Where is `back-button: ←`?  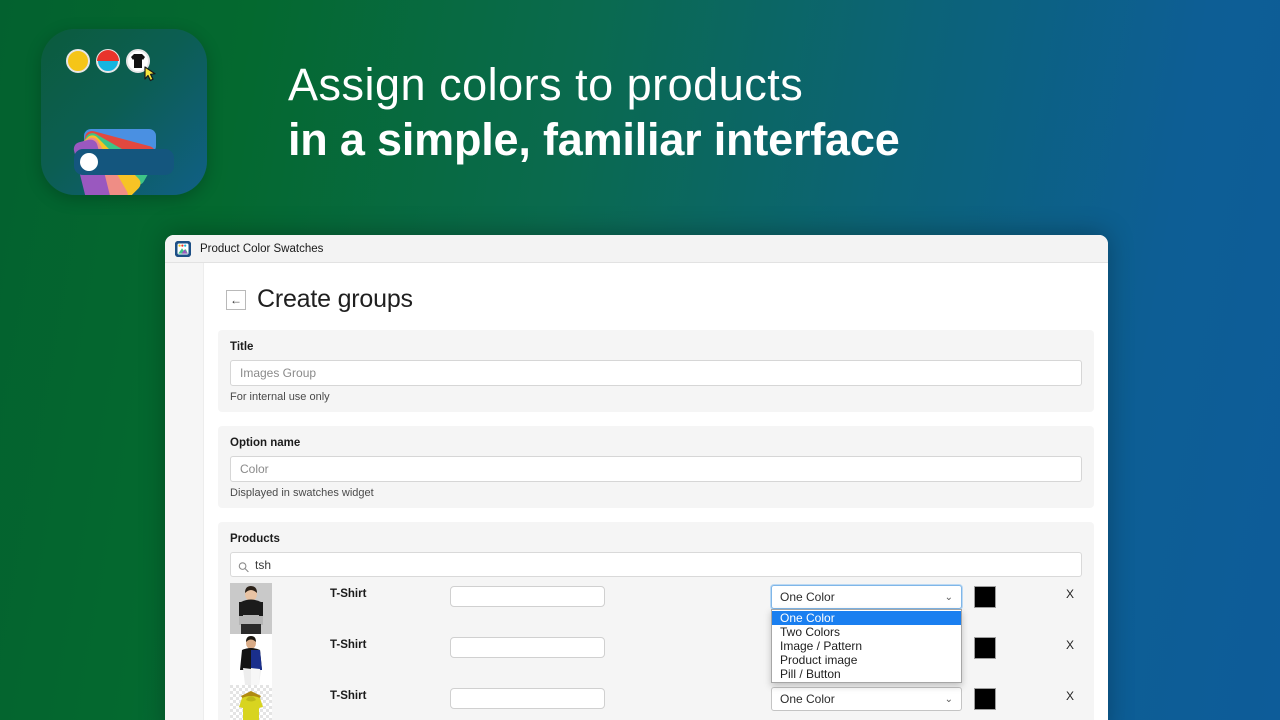
back-button: ← is located at coordinates (236, 299).